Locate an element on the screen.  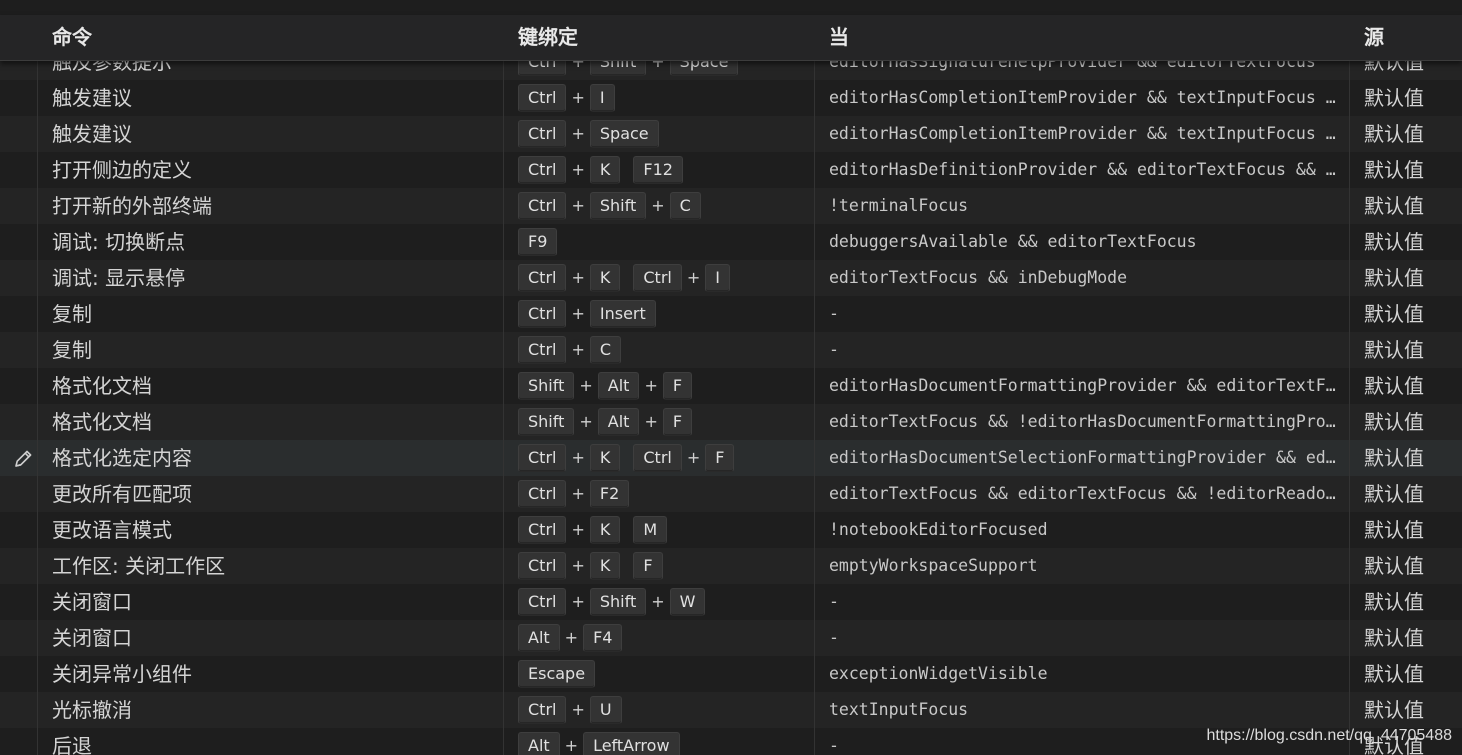
keycap: F9 is located at coordinates (538, 242).